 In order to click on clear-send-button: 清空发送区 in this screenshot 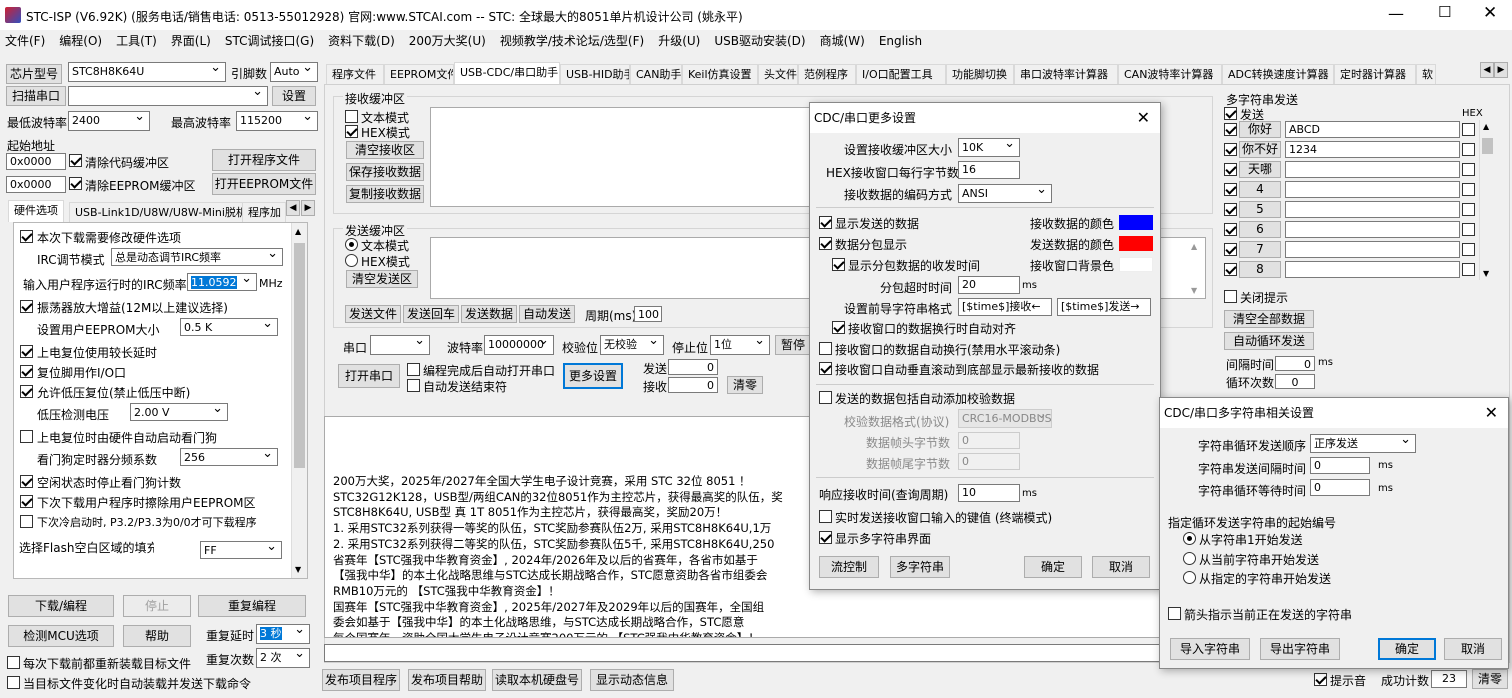, I will do `click(382, 279)`.